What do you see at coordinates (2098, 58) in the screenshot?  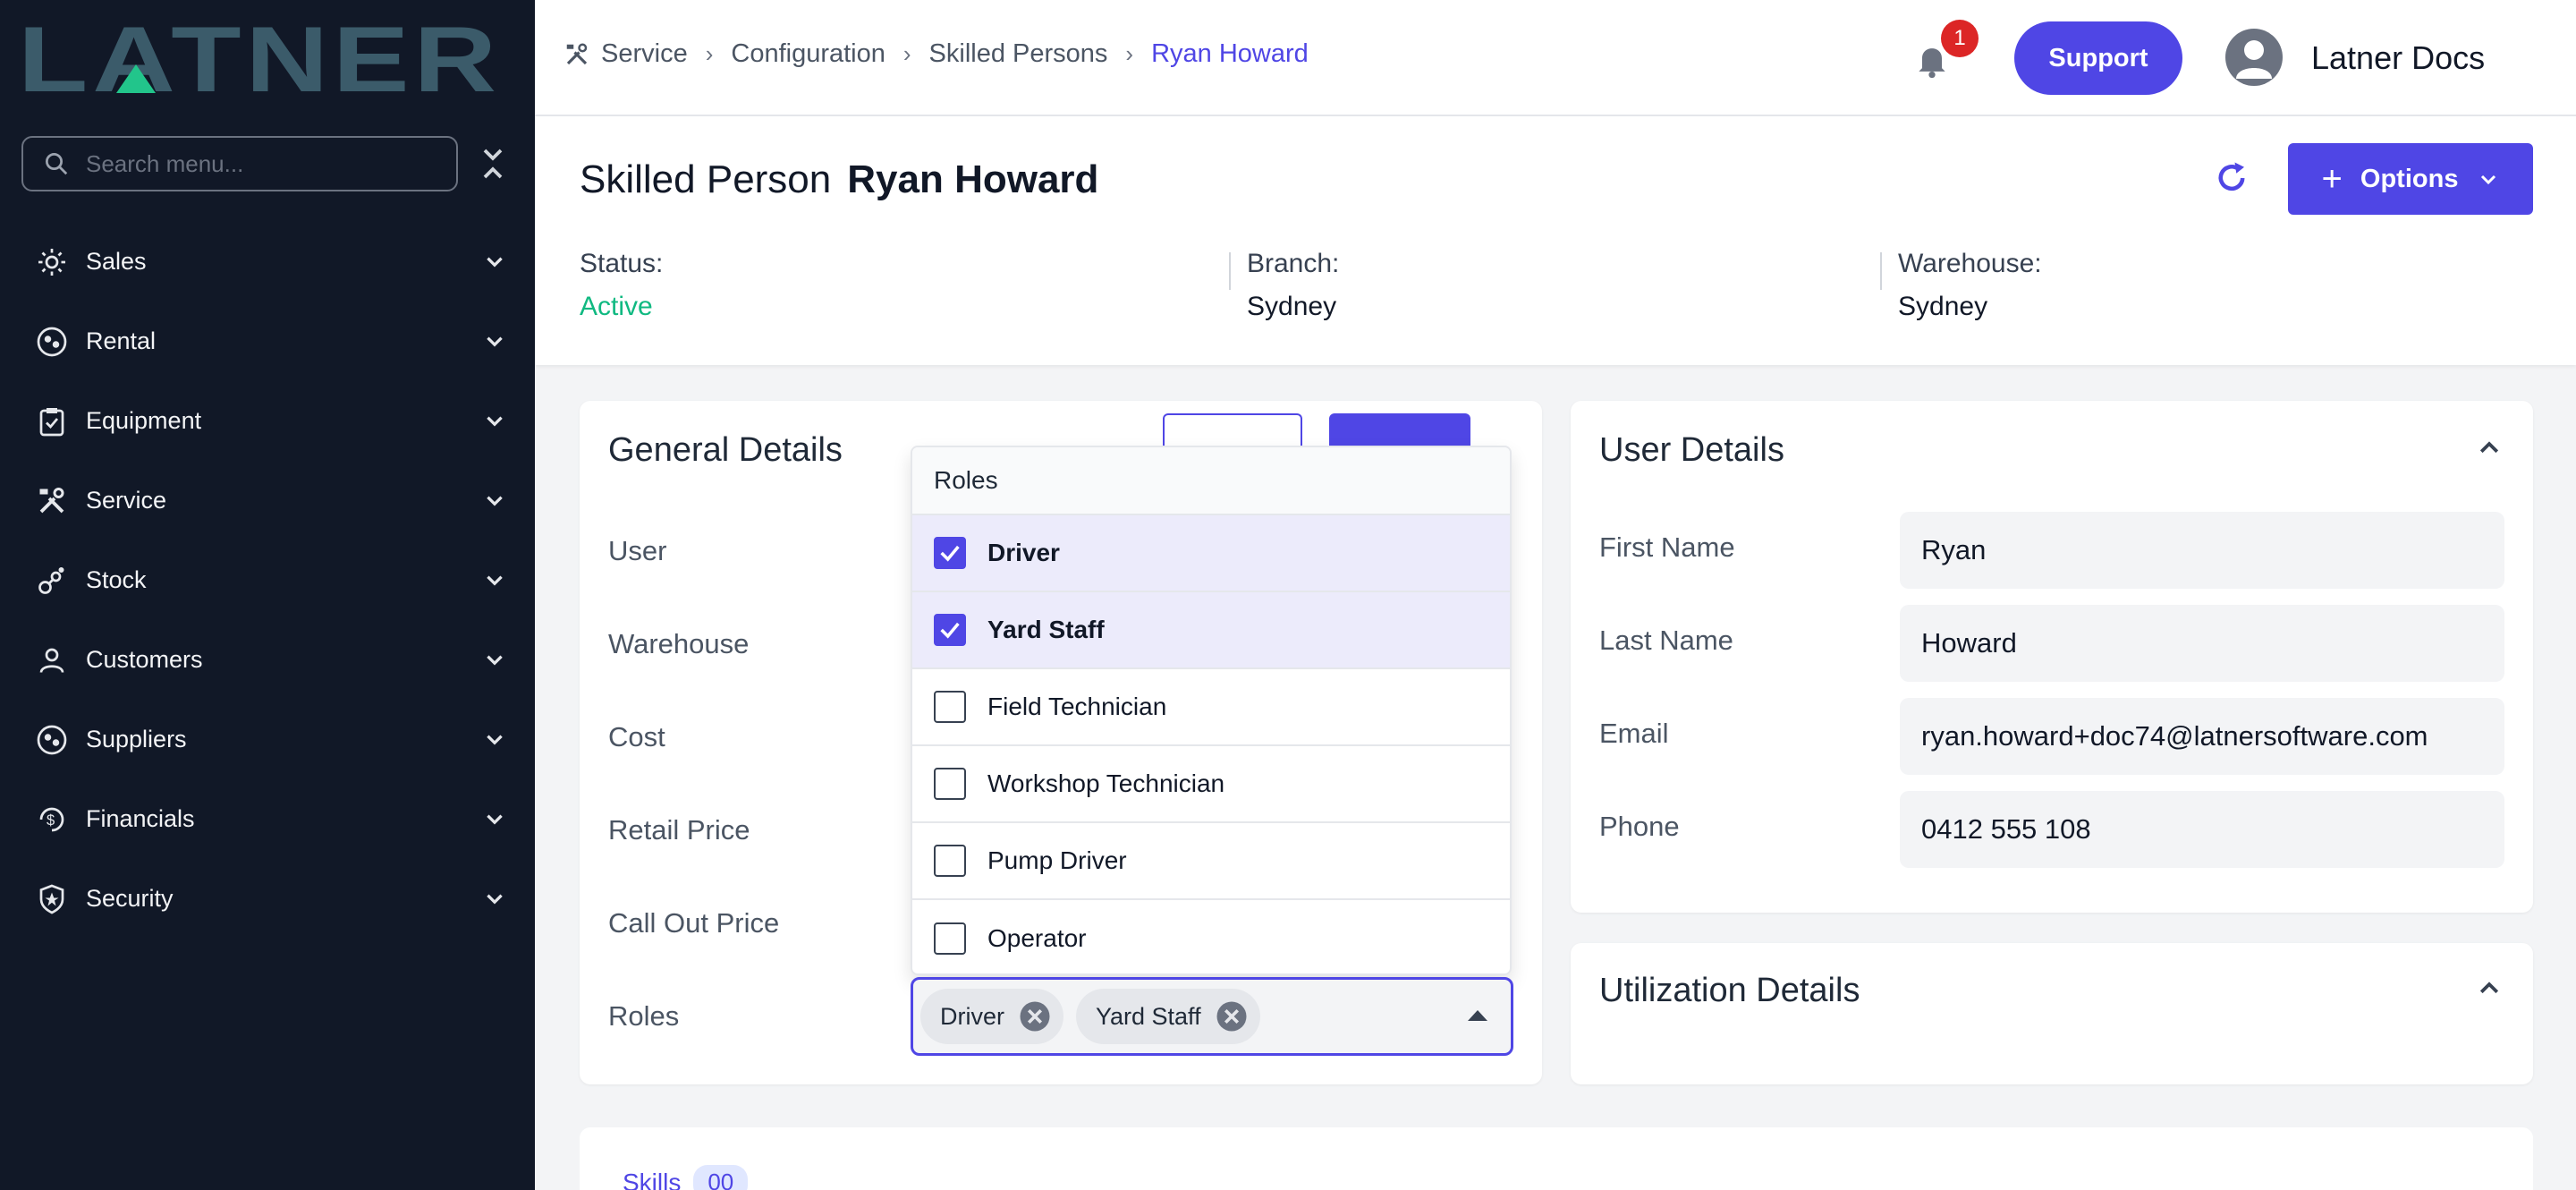 I see `support-button: Support` at bounding box center [2098, 58].